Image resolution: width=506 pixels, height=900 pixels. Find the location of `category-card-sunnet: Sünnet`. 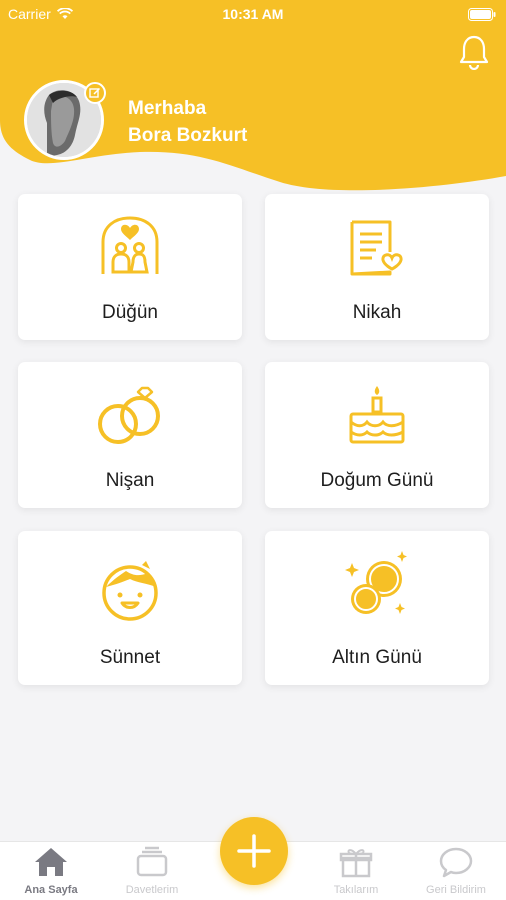

category-card-sunnet: Sünnet is located at coordinates (130, 608).